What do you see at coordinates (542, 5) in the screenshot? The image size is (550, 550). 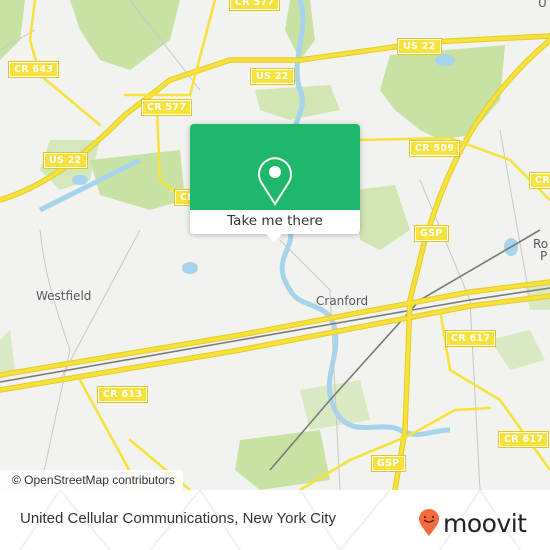 I see `place-label: U` at bounding box center [542, 5].